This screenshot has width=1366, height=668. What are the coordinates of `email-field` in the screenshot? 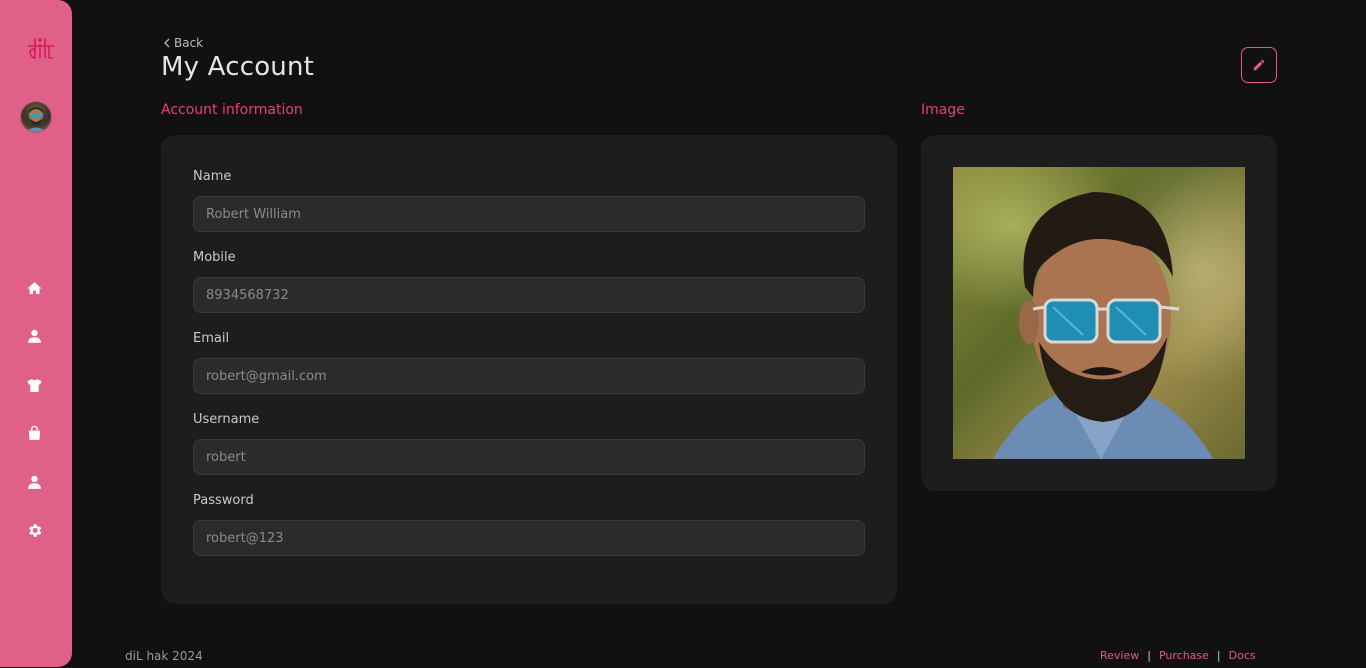 It's located at (529, 376).